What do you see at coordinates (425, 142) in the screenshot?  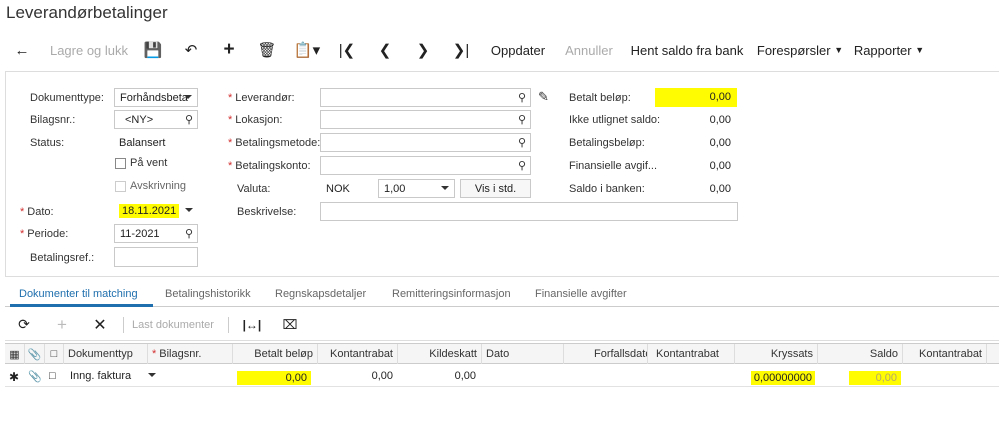 I see `payment-method-field: ⚲` at bounding box center [425, 142].